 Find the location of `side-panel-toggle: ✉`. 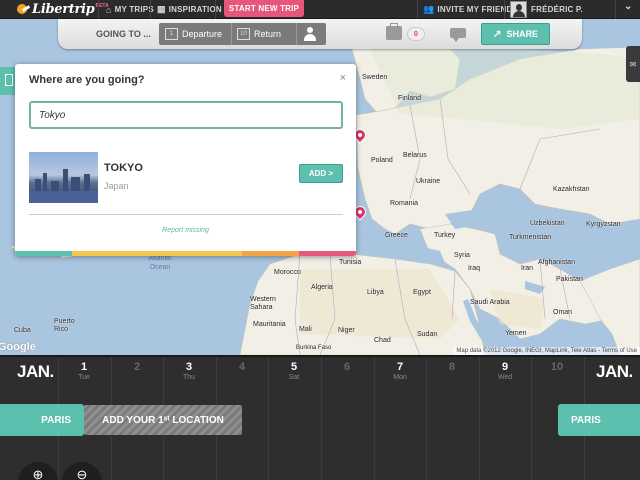

side-panel-toggle: ✉ is located at coordinates (633, 64).